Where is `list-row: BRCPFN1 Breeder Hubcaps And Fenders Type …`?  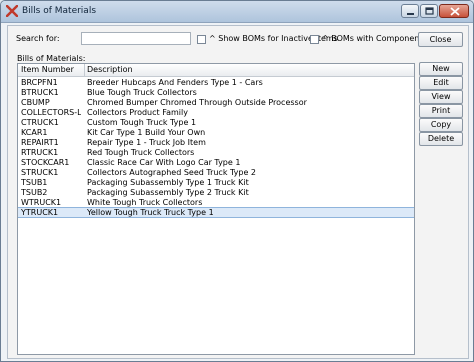 list-row: BRCPFN1 Breeder Hubcaps And Fenders Type … is located at coordinates (216, 82).